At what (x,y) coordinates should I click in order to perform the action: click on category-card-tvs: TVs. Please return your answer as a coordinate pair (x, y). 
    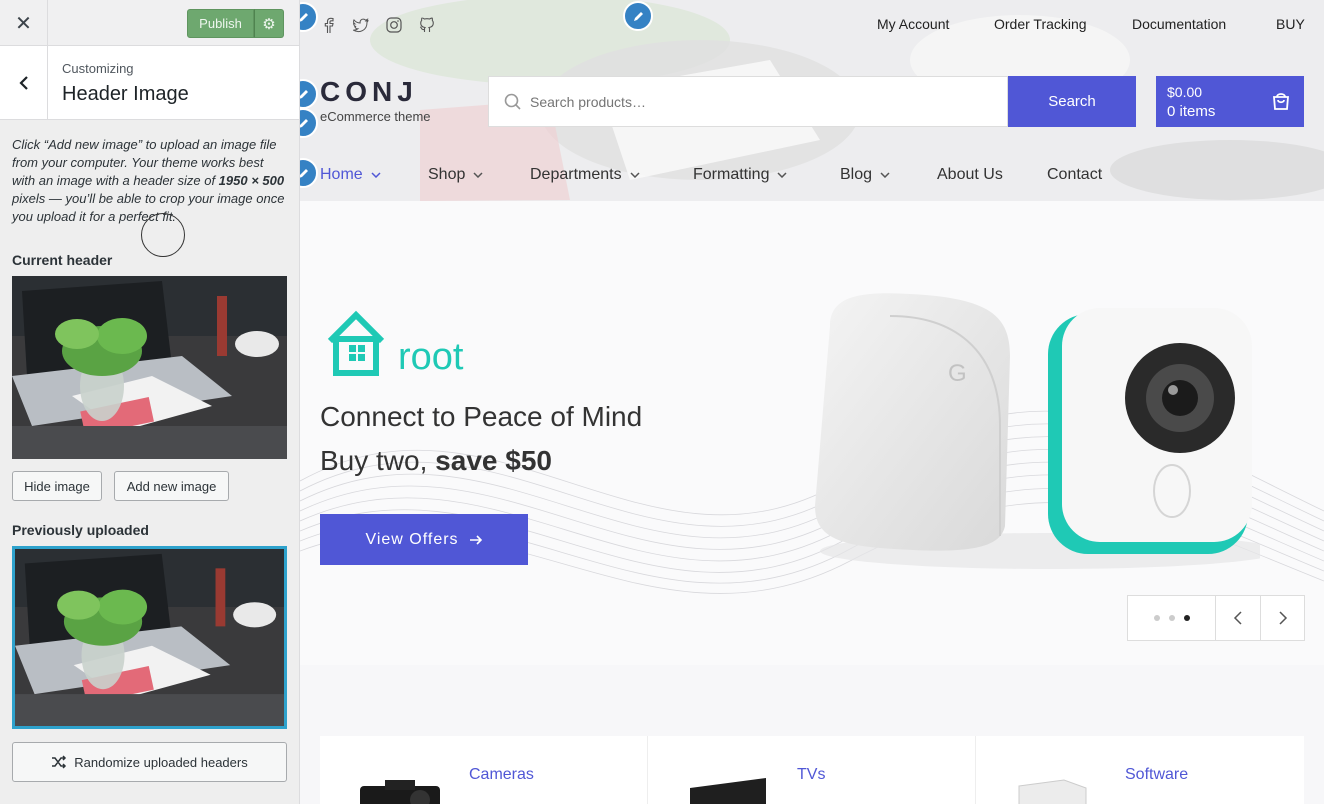
    Looking at the image, I should click on (812, 770).